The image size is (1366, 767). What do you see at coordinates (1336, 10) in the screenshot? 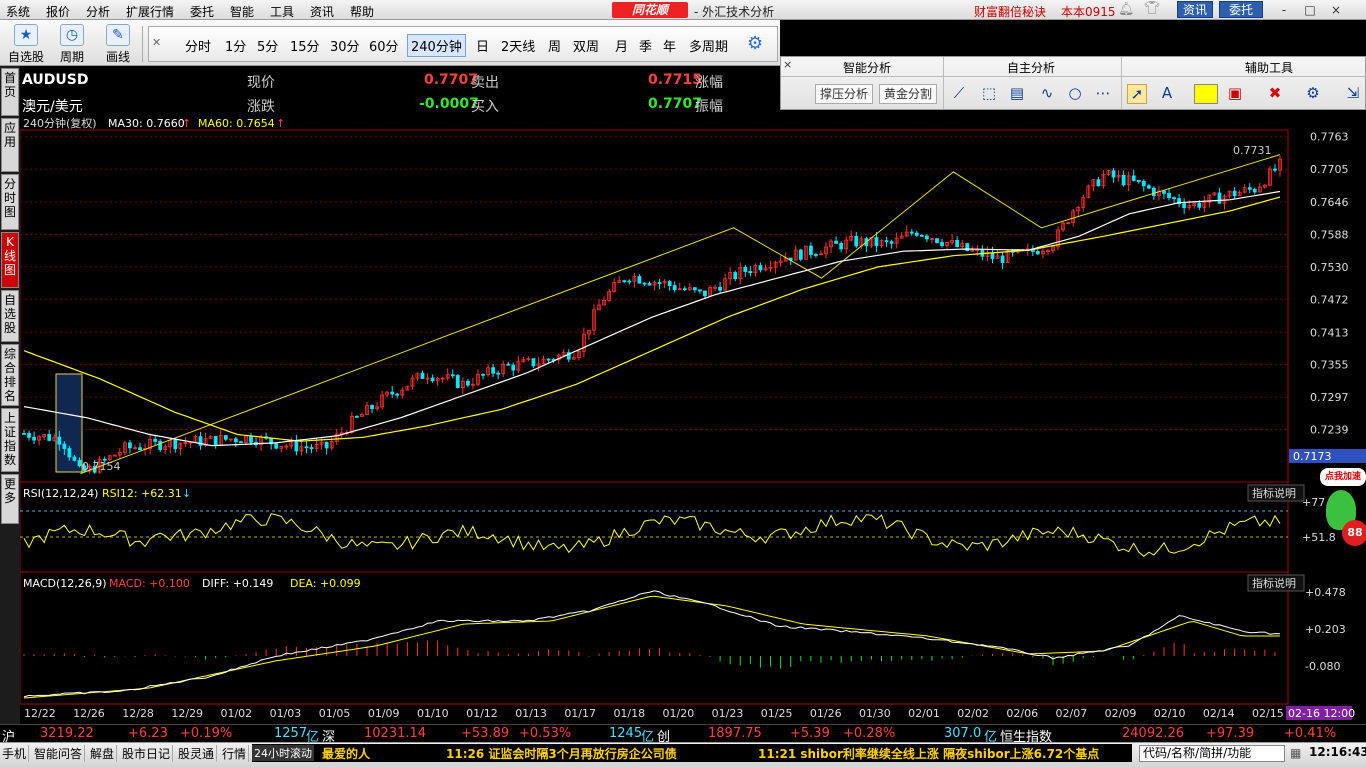
I see `close-button: ×` at bounding box center [1336, 10].